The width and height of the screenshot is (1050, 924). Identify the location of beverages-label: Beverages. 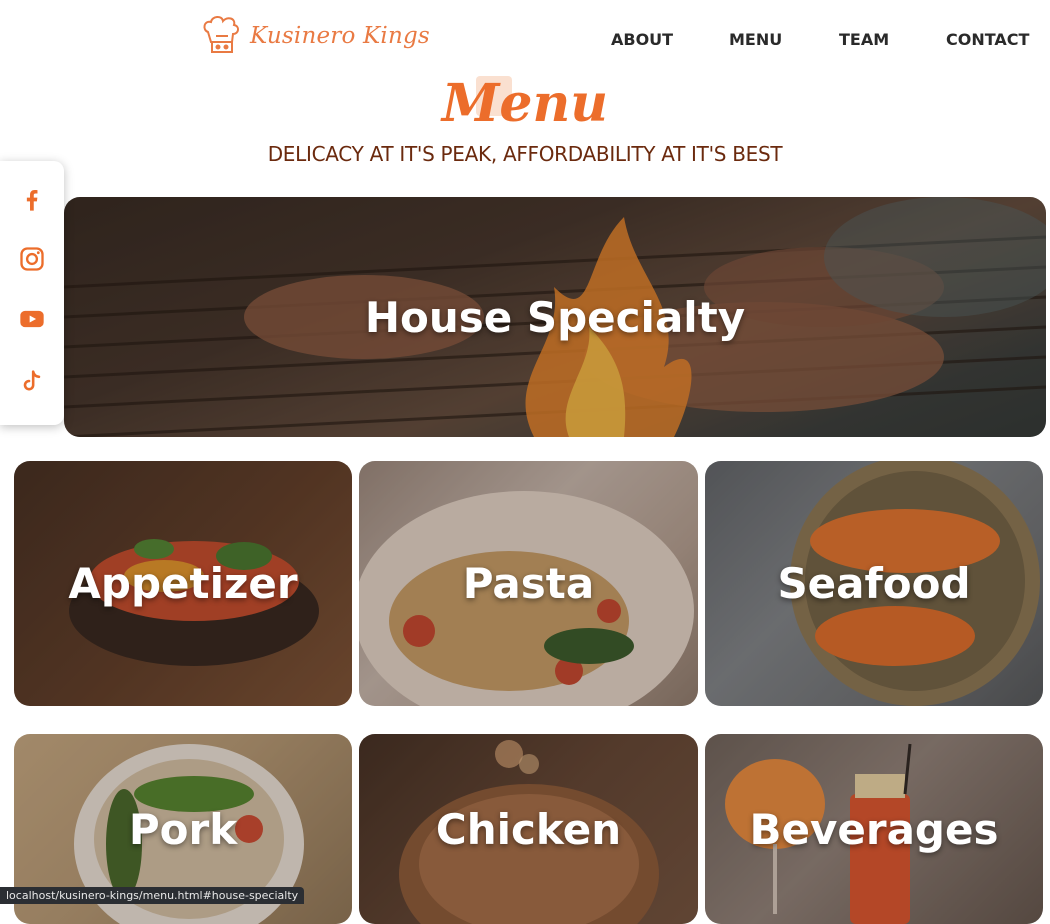
(874, 829).